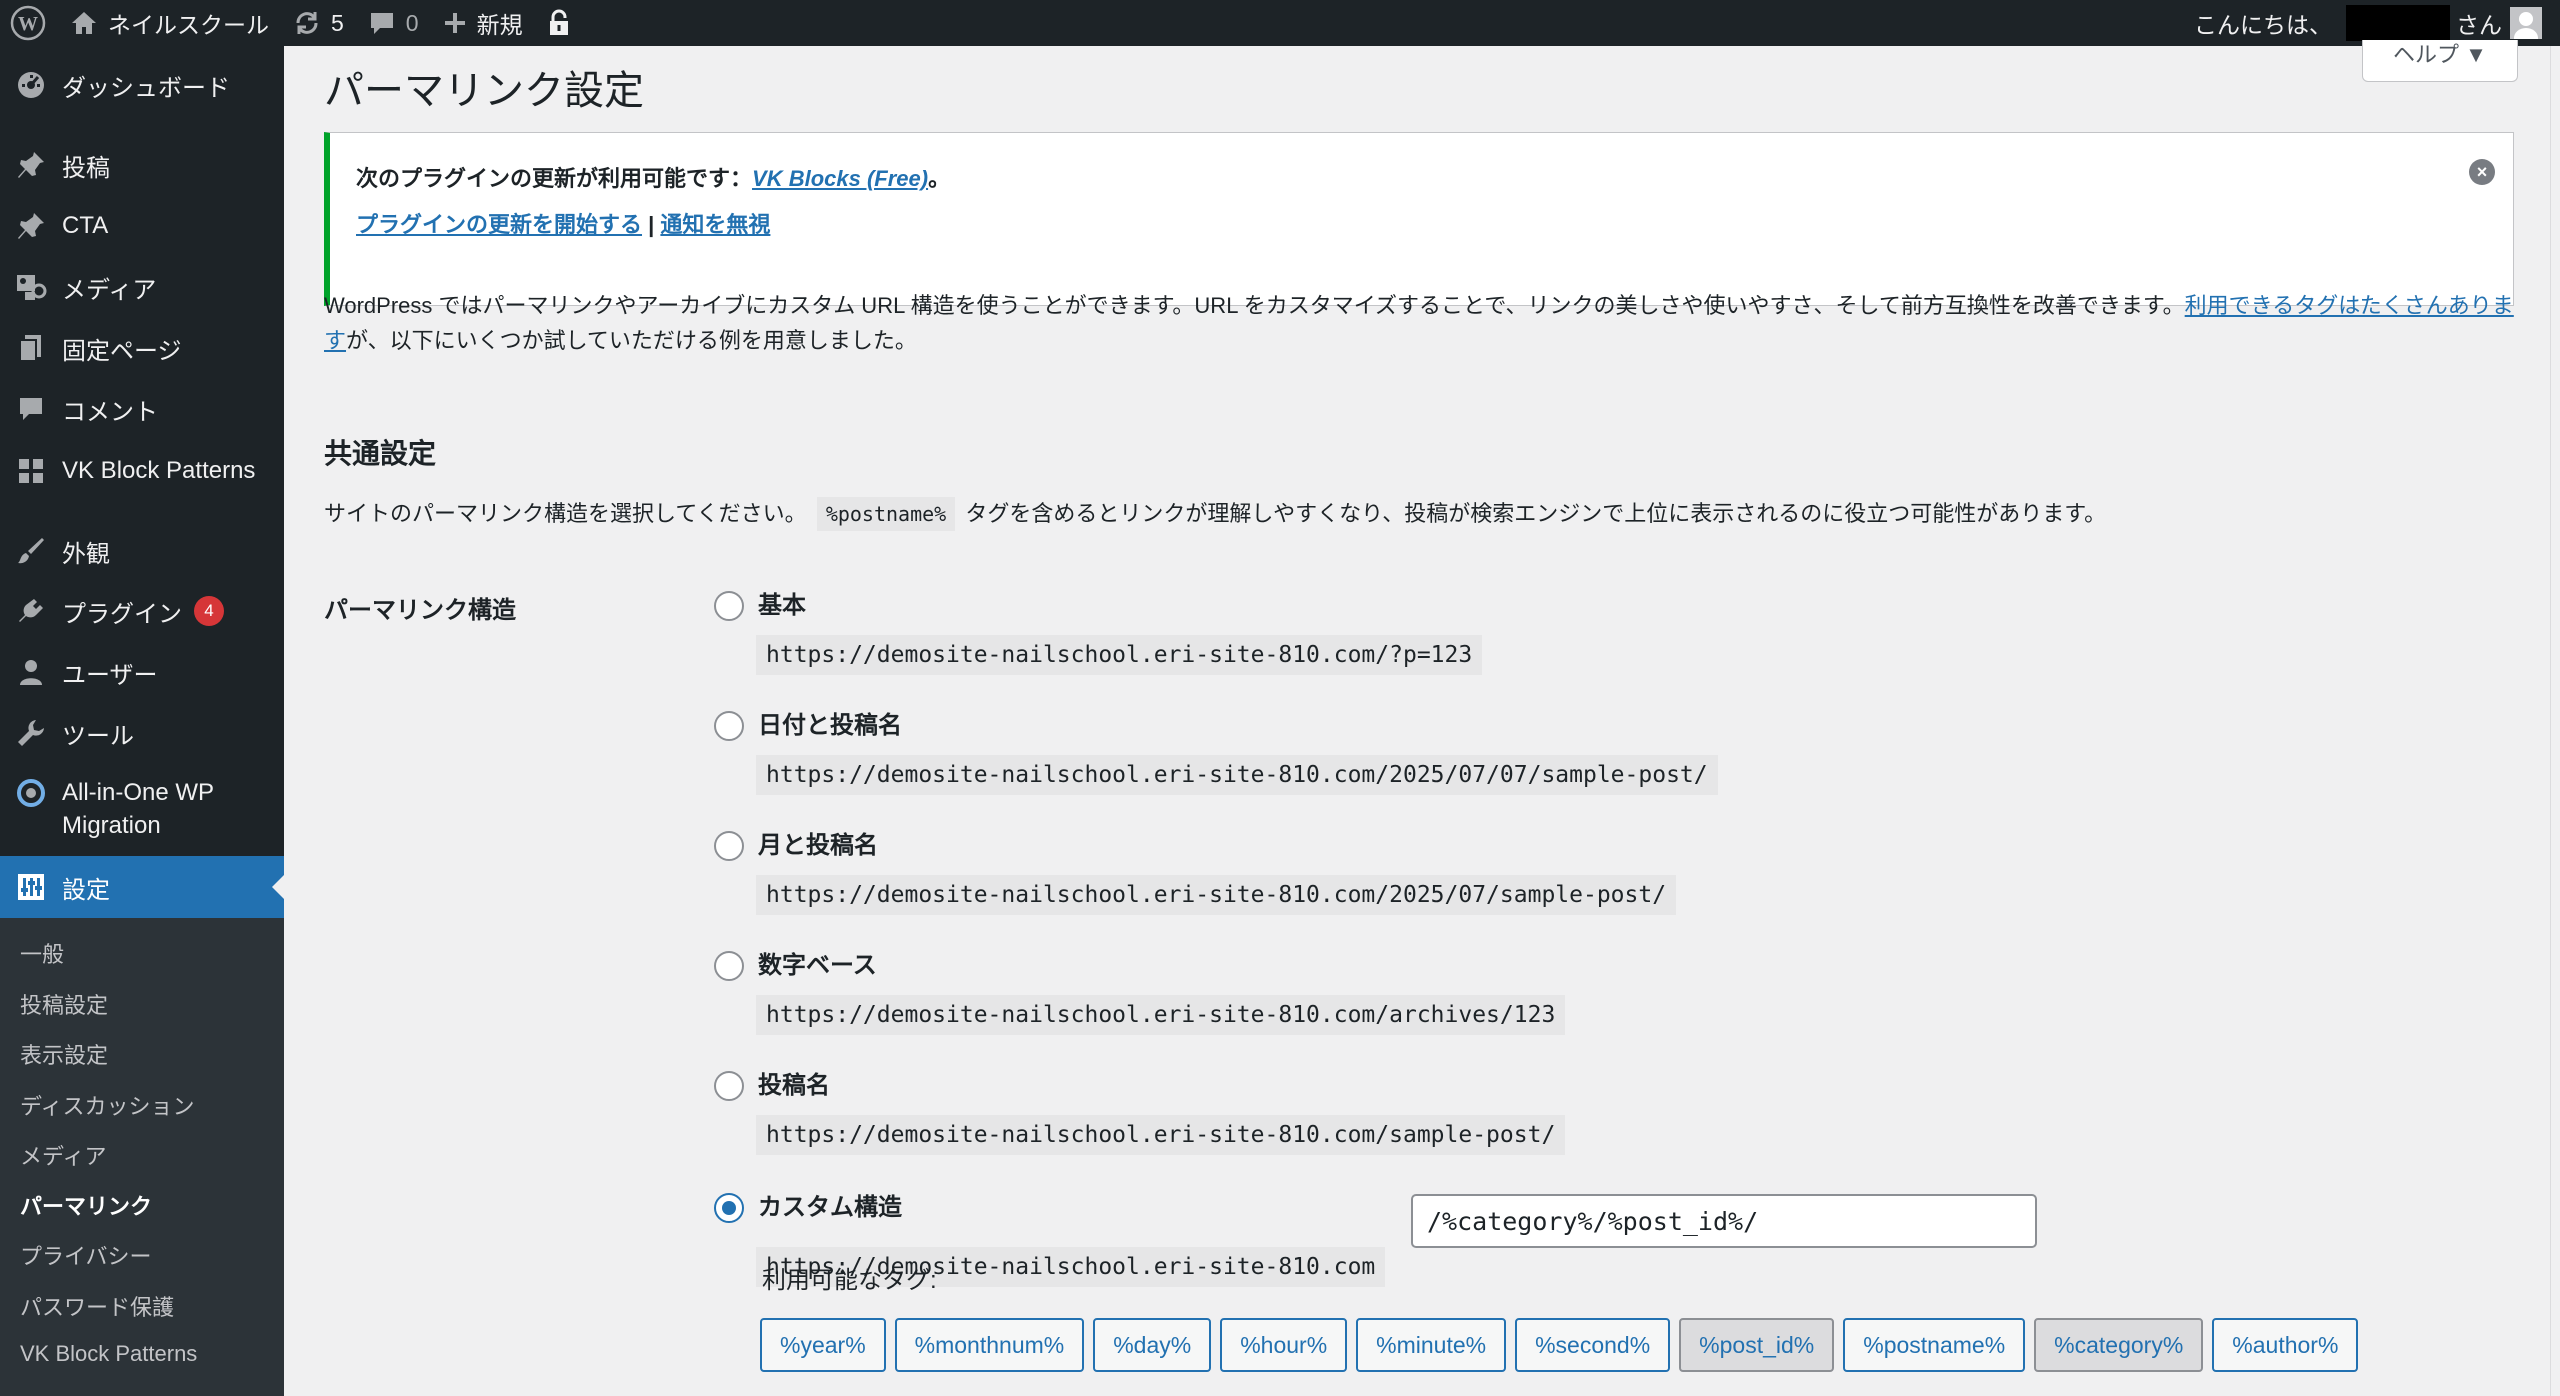 This screenshot has height=1396, width=2560. Describe the element at coordinates (1593, 1345) in the screenshot. I see `tag-button-second: %second%` at that location.